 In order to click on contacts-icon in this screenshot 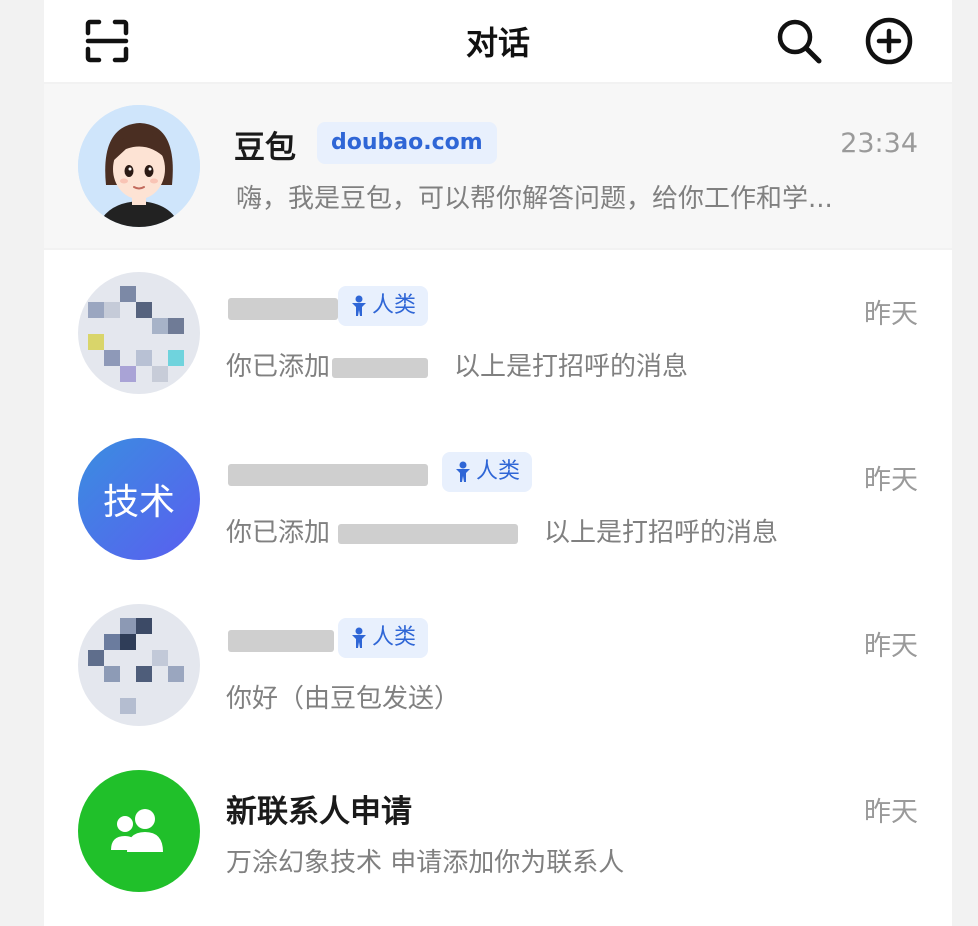, I will do `click(137, 830)`.